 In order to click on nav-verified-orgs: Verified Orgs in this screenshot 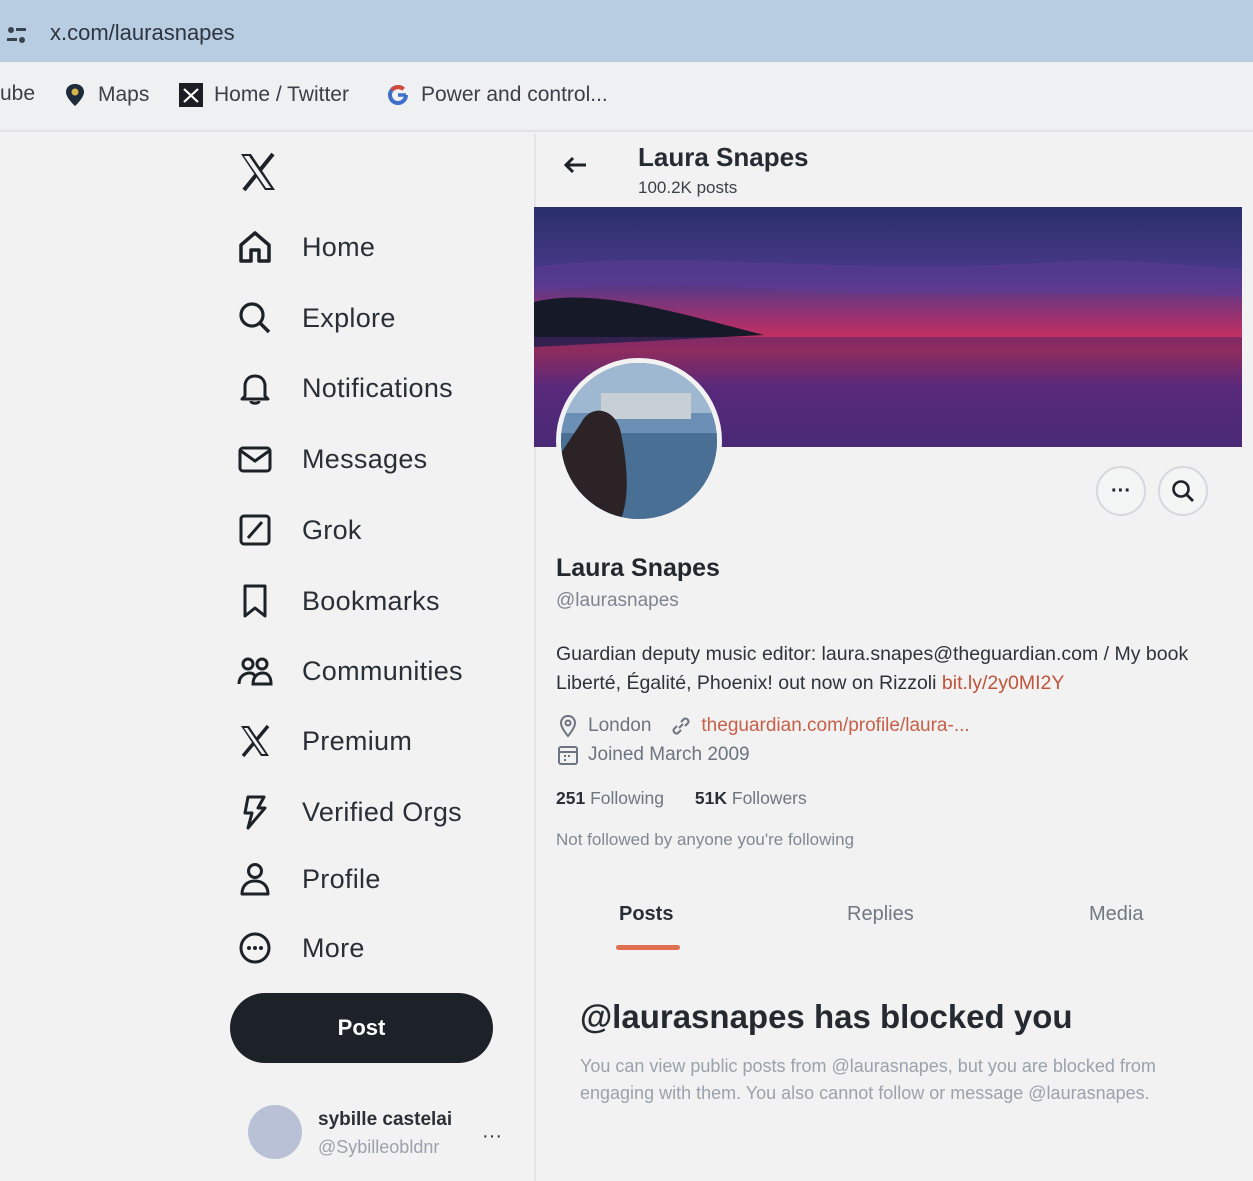, I will do `click(349, 812)`.